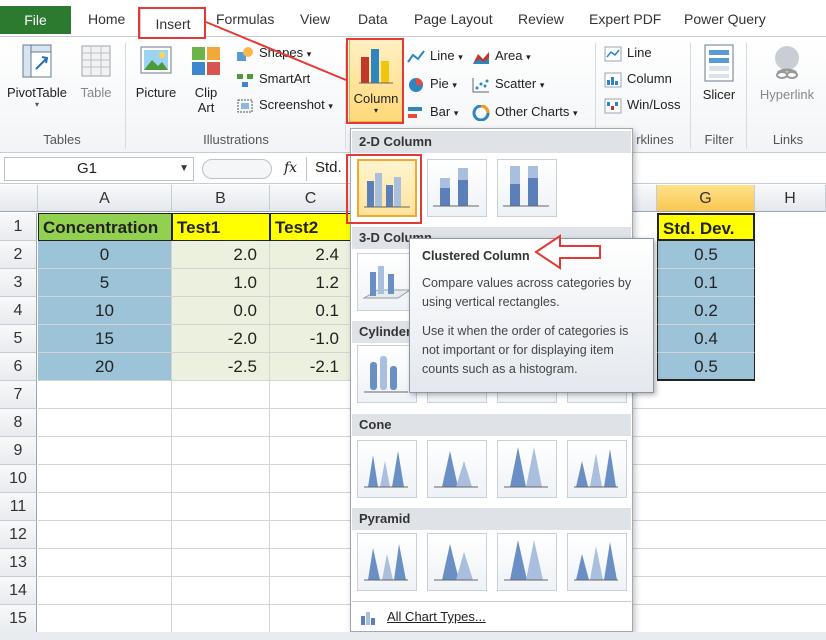  I want to click on sheet-tabs-bar, so click(413, 636).